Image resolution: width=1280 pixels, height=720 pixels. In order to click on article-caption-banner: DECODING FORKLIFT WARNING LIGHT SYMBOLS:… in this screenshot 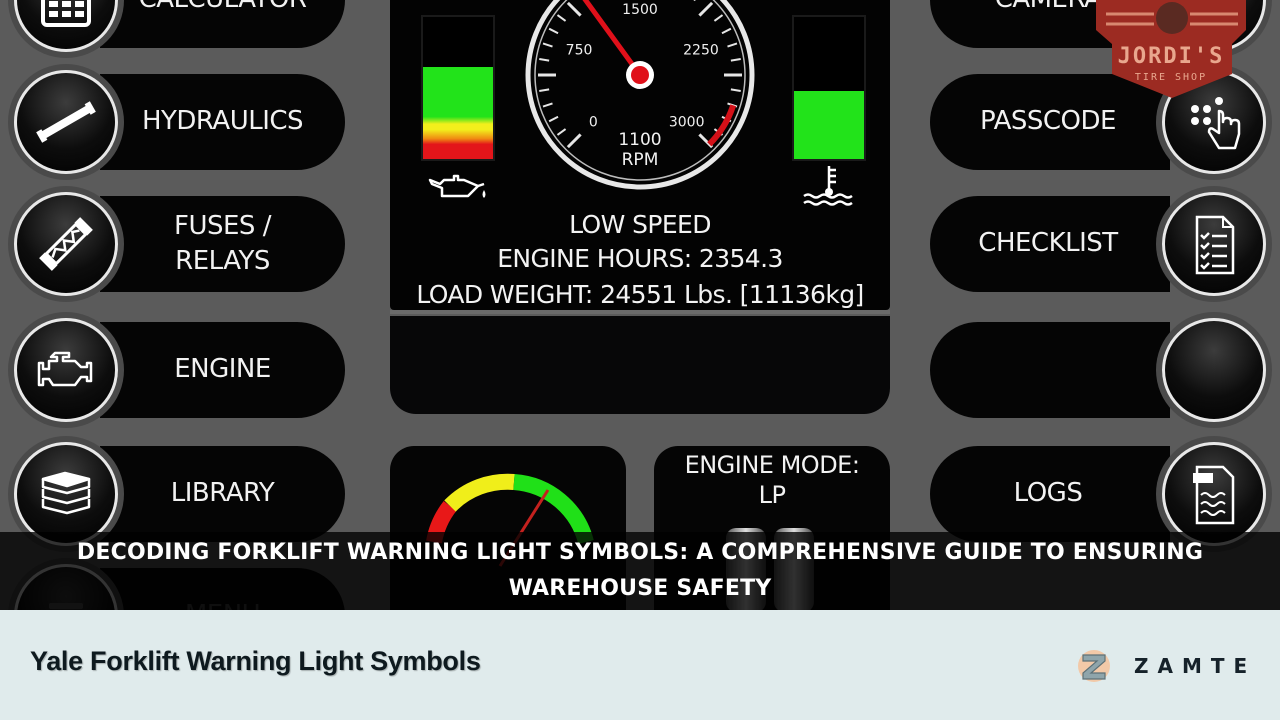, I will do `click(640, 571)`.